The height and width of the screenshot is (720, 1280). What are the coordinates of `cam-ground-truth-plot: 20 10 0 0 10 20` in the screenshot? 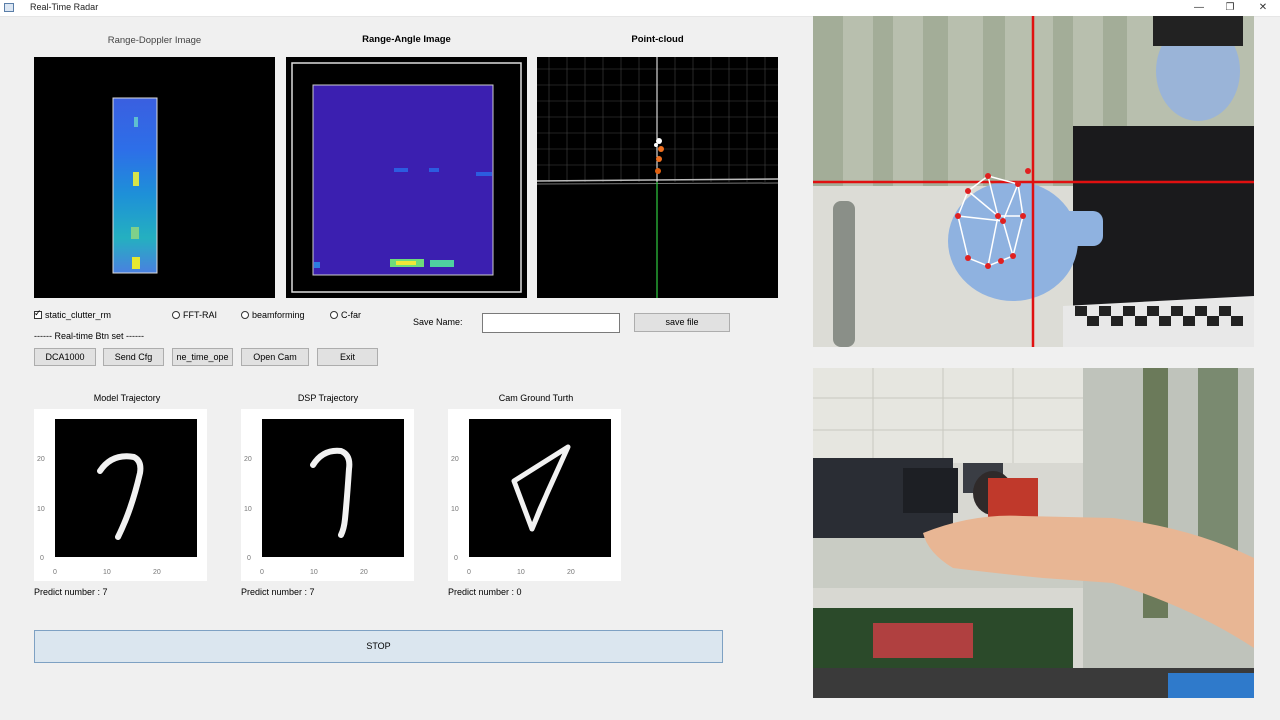 It's located at (534, 495).